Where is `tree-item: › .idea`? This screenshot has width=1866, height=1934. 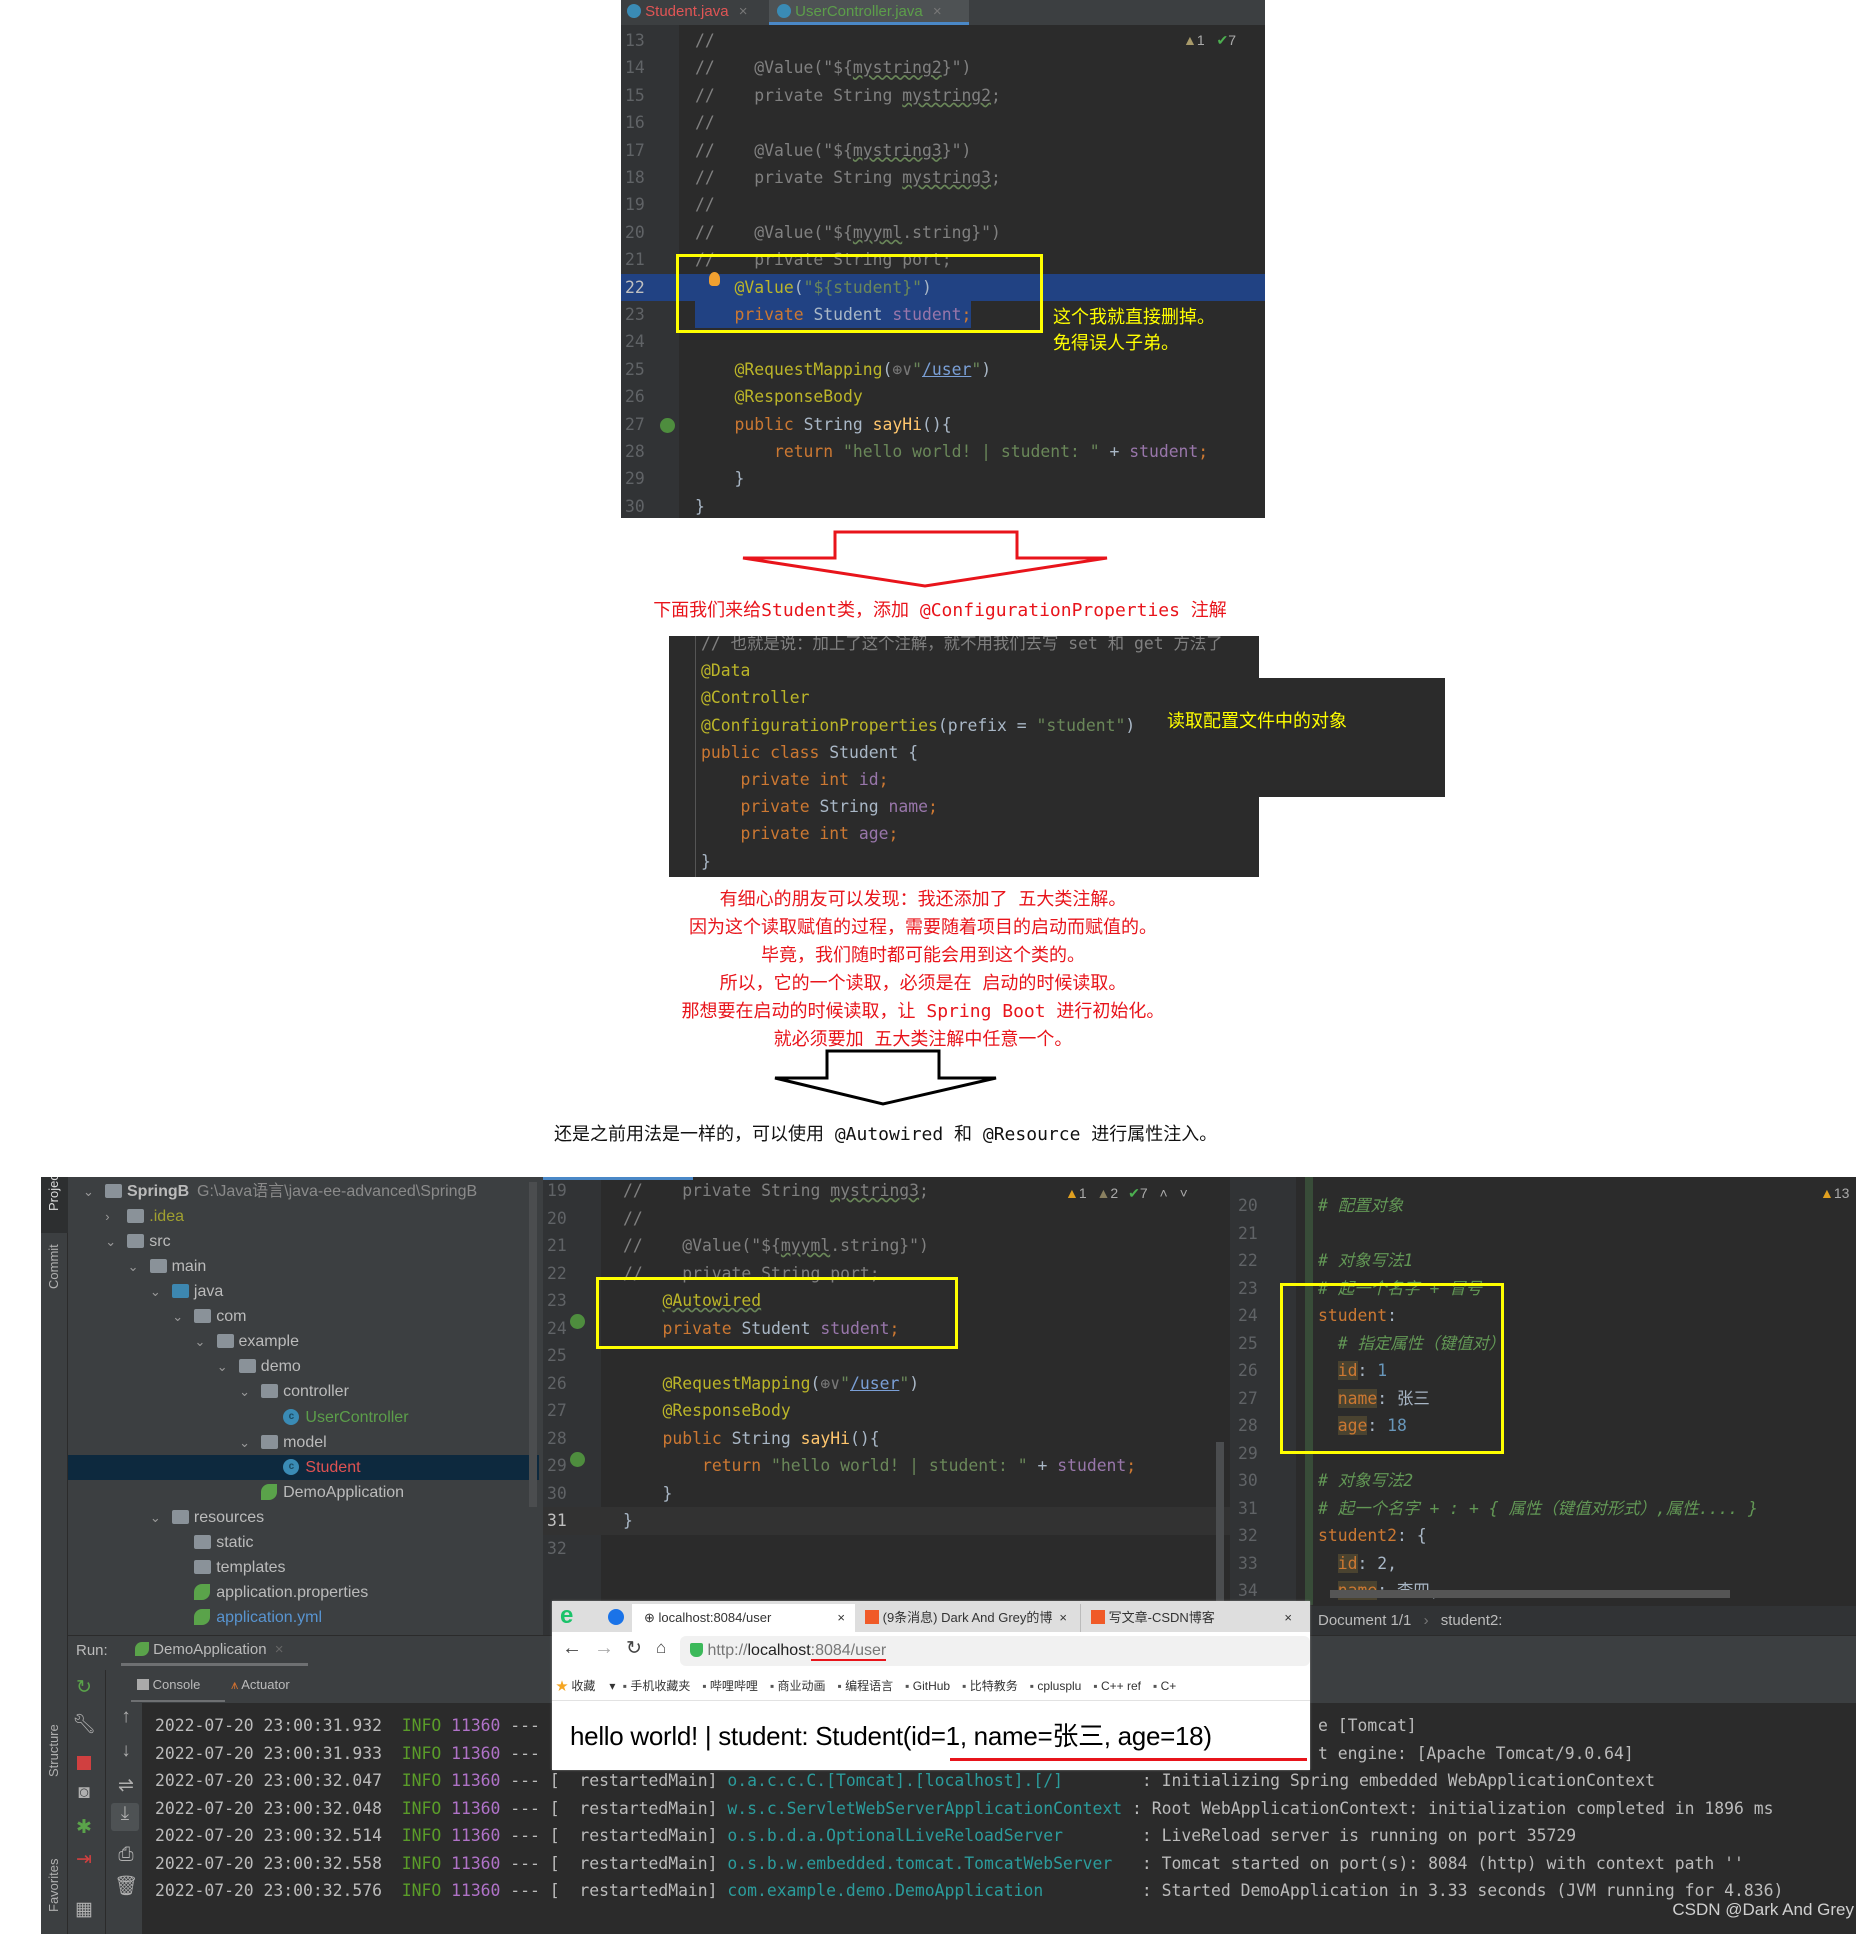 tree-item: › .idea is located at coordinates (303, 1216).